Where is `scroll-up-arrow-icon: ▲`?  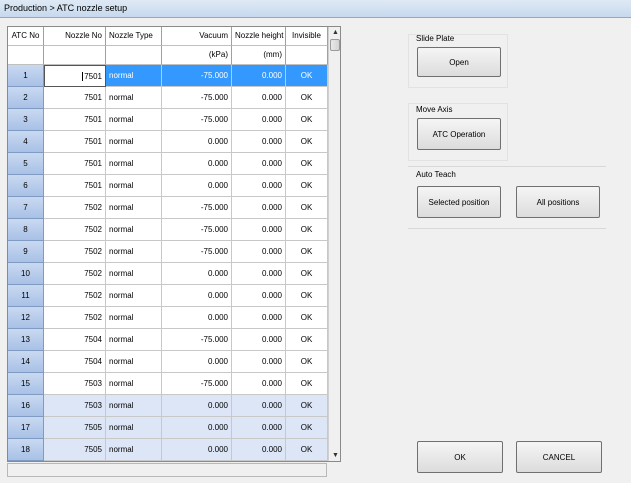 scroll-up-arrow-icon: ▲ is located at coordinates (334, 33).